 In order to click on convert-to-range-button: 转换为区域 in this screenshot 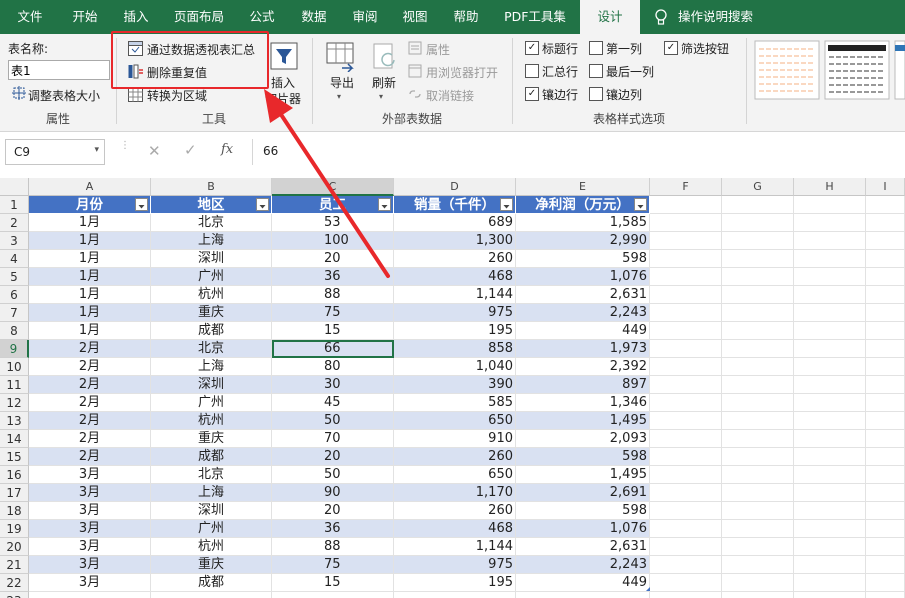, I will do `click(177, 95)`.